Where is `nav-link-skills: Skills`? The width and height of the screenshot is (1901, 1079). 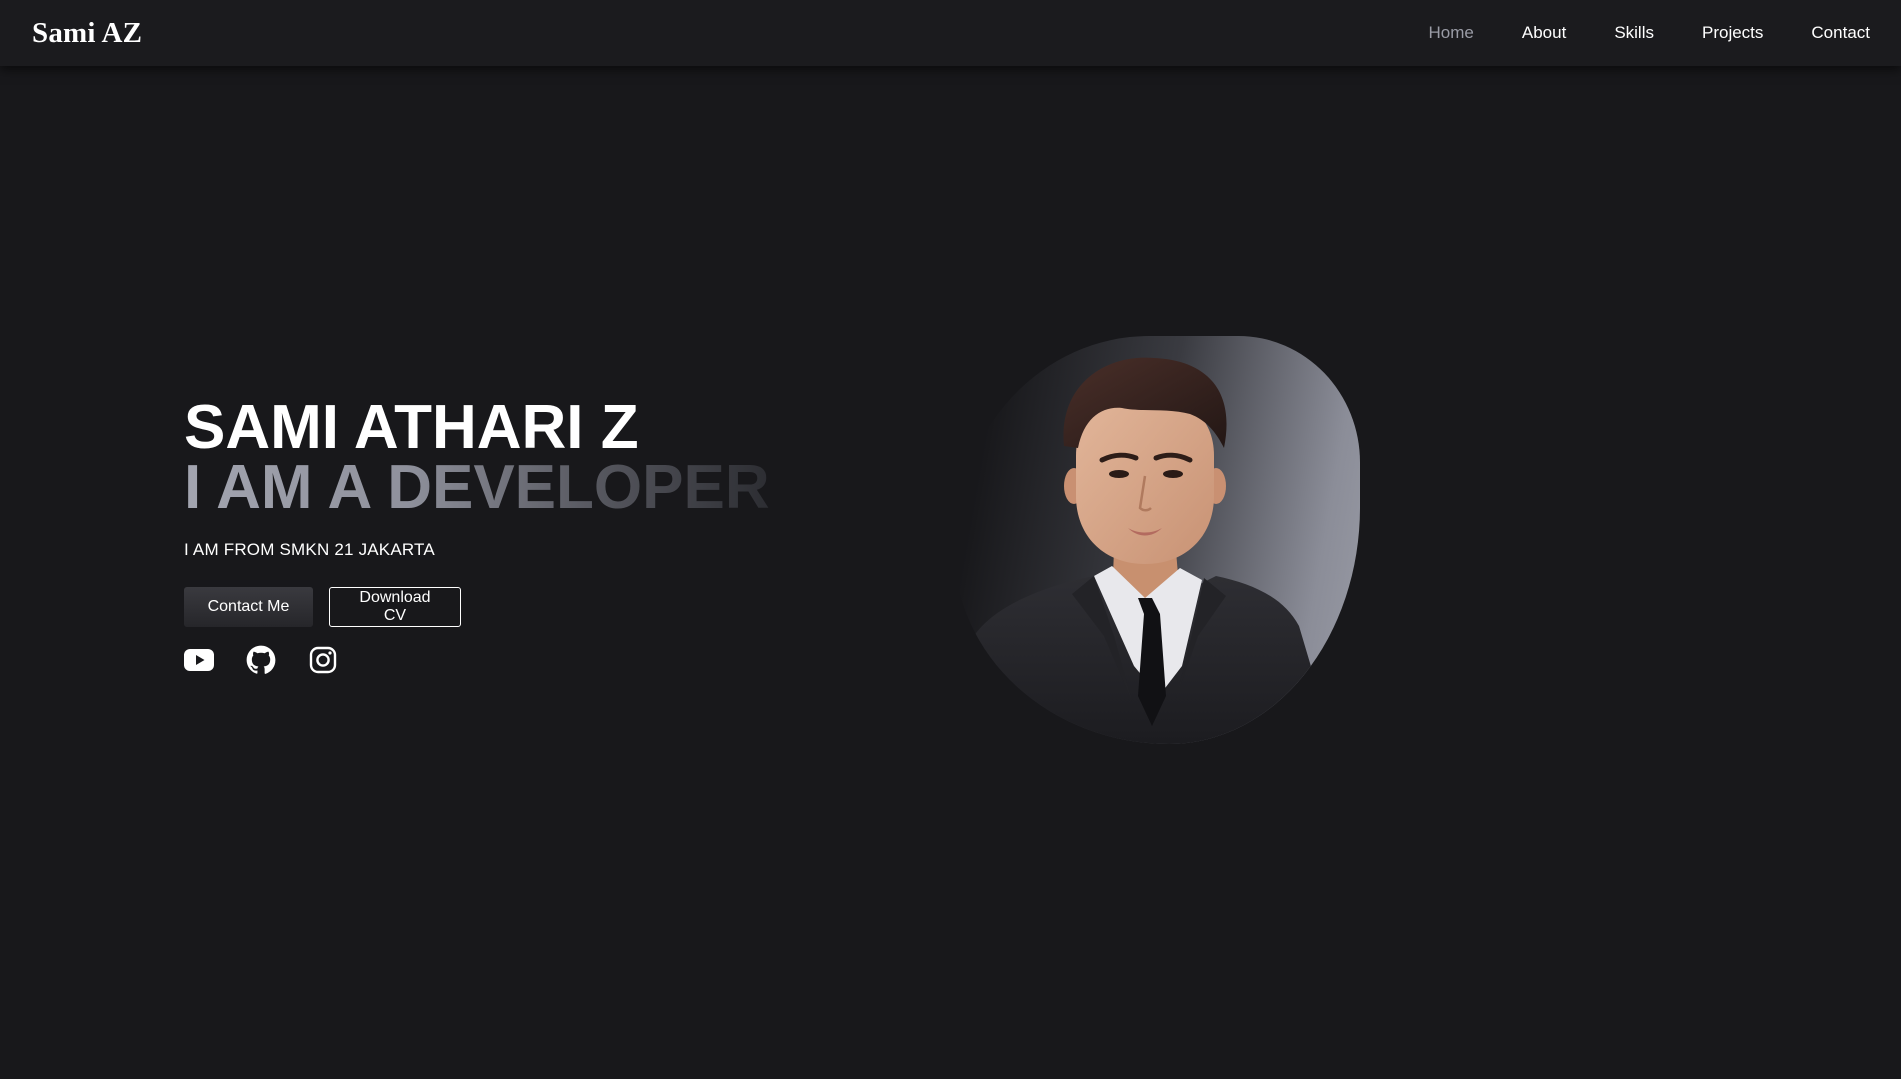 nav-link-skills: Skills is located at coordinates (1634, 33).